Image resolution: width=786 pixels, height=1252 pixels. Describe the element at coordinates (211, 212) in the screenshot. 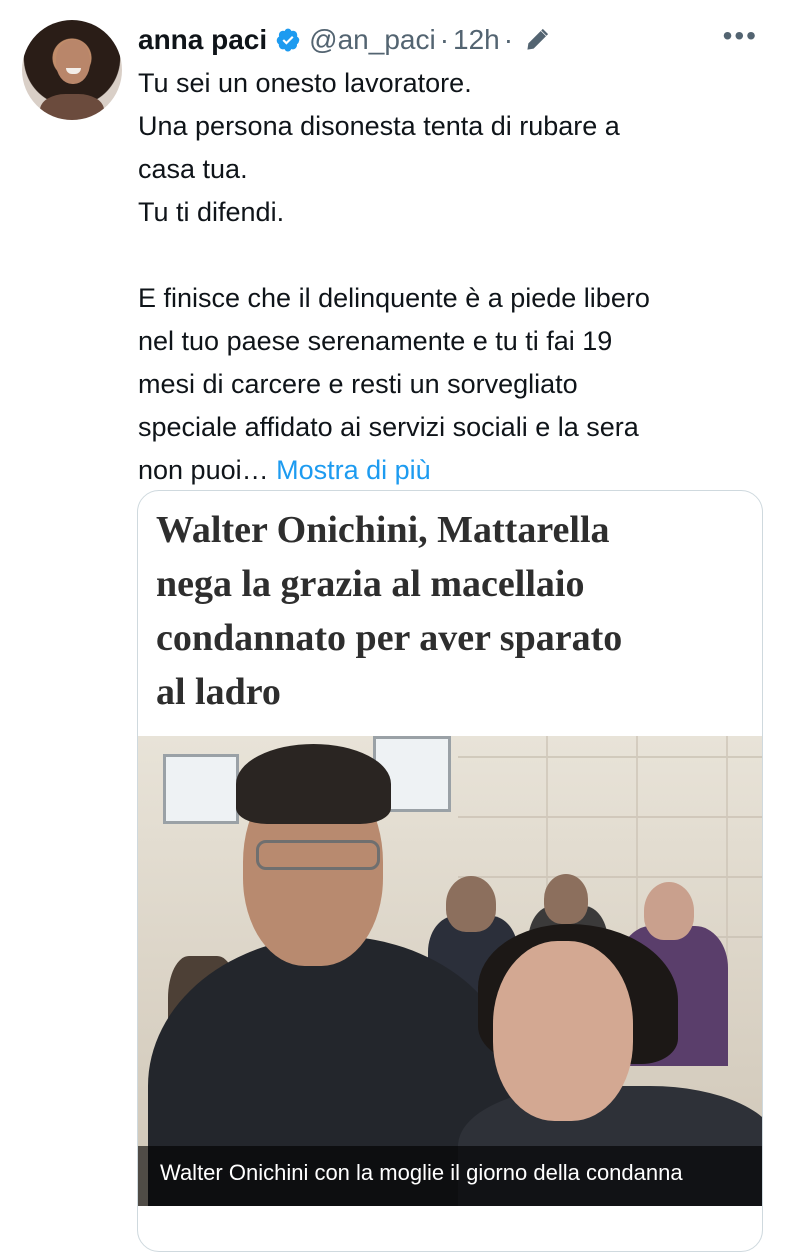

I see `tweet-line: Tu ti difendi.` at that location.